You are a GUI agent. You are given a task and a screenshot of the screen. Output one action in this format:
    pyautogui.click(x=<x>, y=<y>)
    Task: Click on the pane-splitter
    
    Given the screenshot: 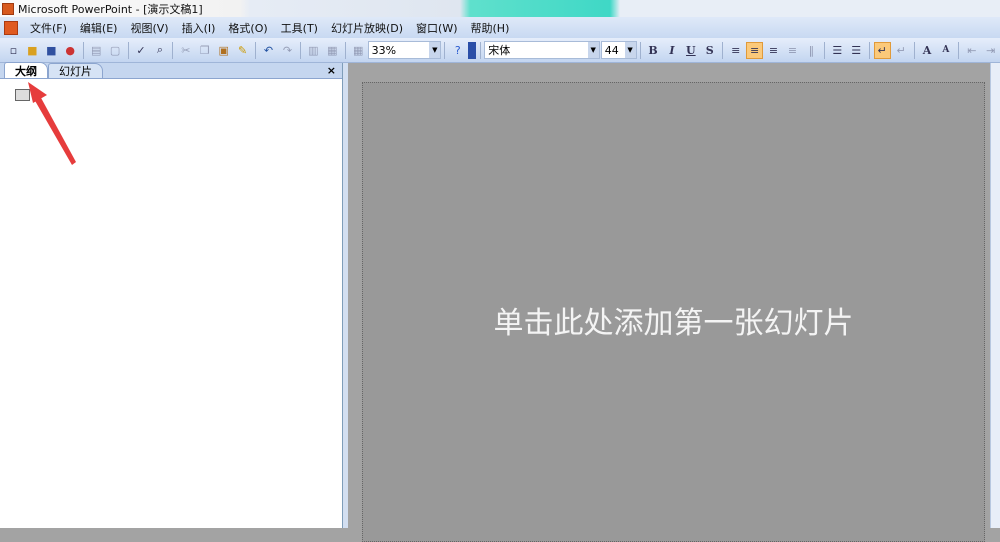 What is the action you would take?
    pyautogui.click(x=345, y=295)
    